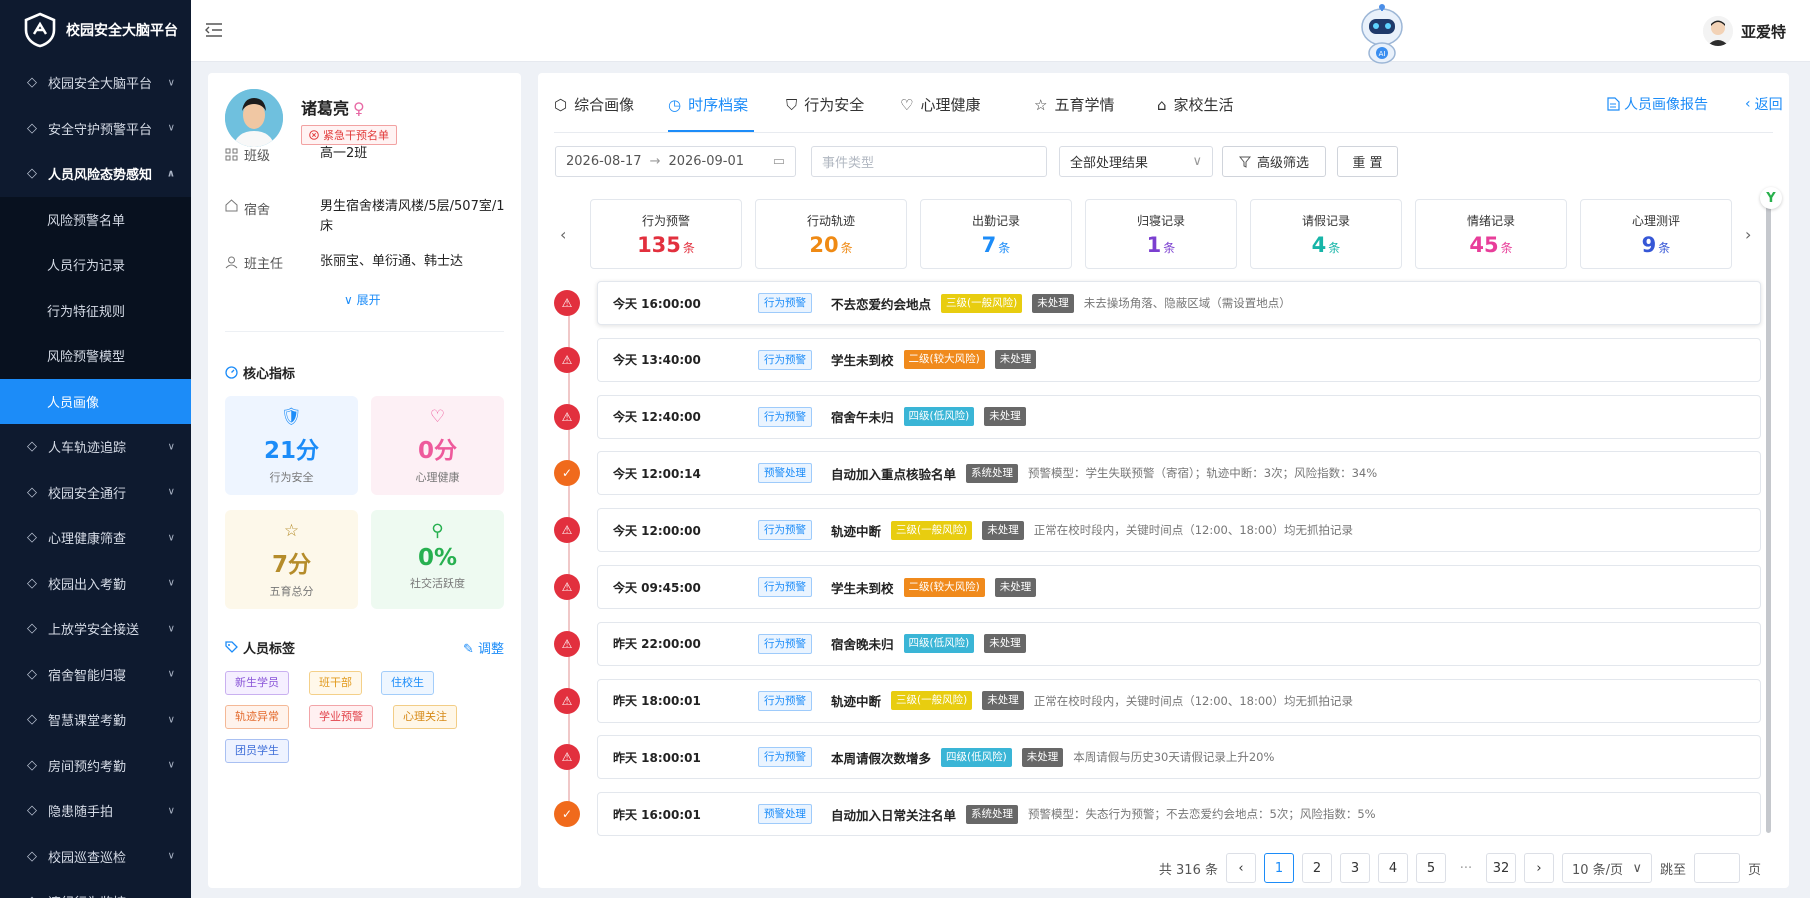 This screenshot has height=898, width=1810. What do you see at coordinates (1430, 868) in the screenshot?
I see `page-5: 5` at bounding box center [1430, 868].